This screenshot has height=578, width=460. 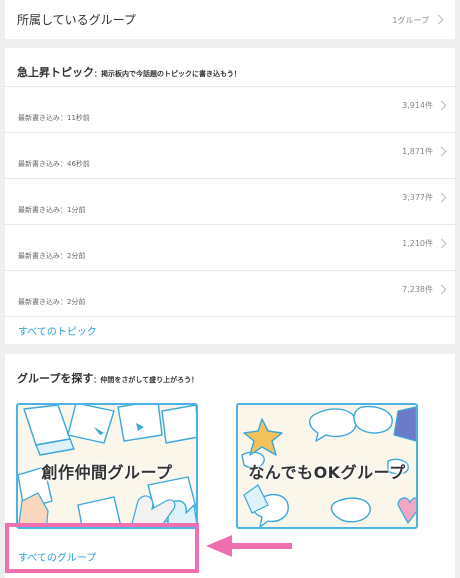 I want to click on anything-ok-group-banner: なんでもOKグループ, so click(x=327, y=466).